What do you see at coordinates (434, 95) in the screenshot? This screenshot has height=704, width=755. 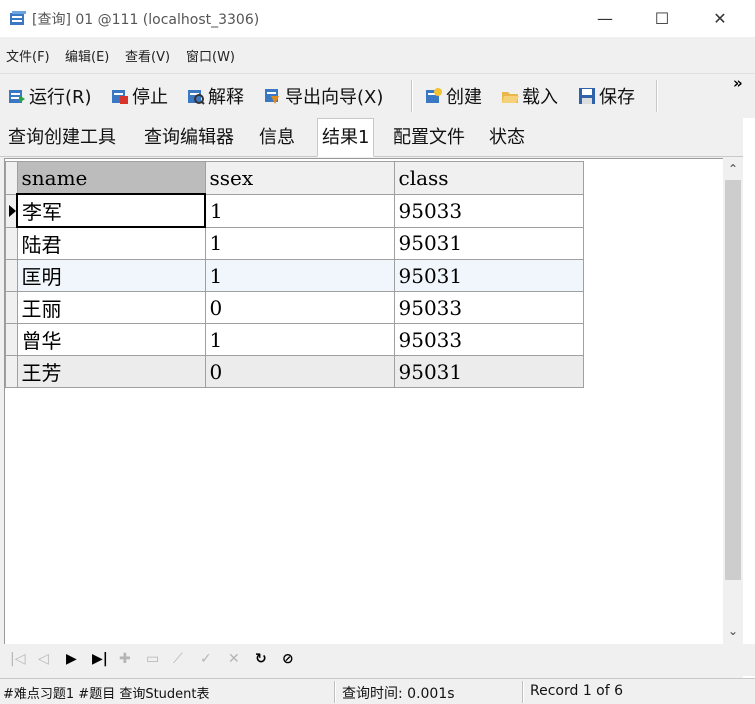 I see `create-icon` at bounding box center [434, 95].